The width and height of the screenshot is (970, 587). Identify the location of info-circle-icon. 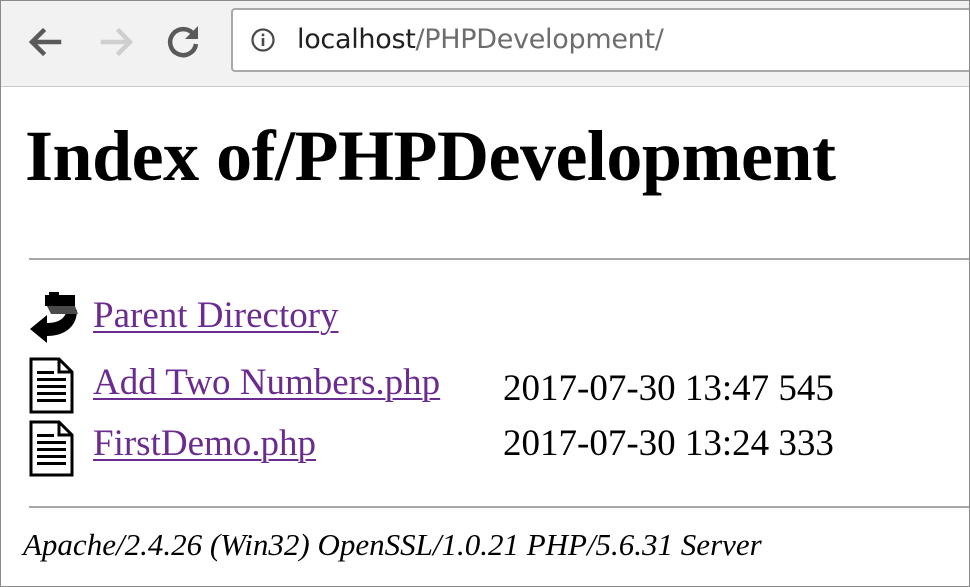
(263, 40).